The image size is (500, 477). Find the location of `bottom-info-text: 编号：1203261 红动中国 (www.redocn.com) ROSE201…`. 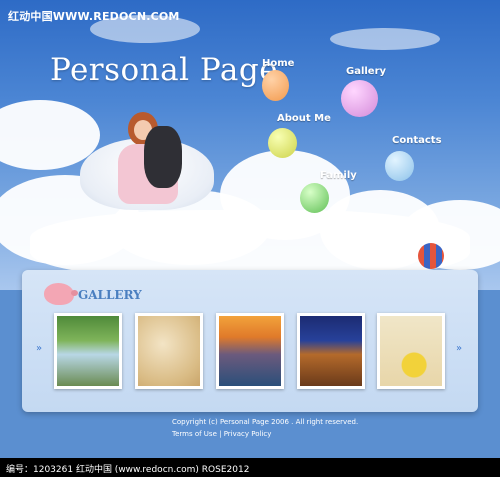

bottom-info-text: 编号：1203261 红动中国 (www.redocn.com) ROSE201… is located at coordinates (128, 470).